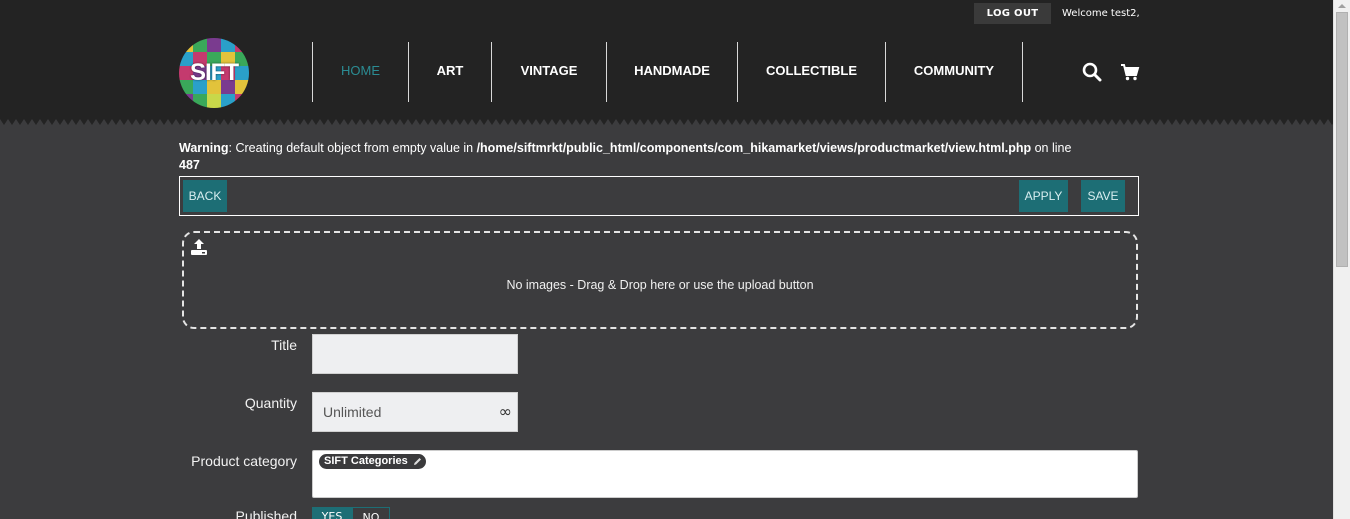  I want to click on logo-text: SIFT, so click(214, 72).